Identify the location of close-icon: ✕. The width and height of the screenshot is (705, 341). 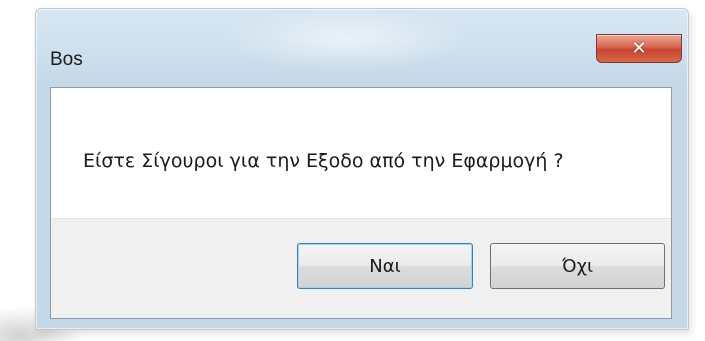
(639, 48).